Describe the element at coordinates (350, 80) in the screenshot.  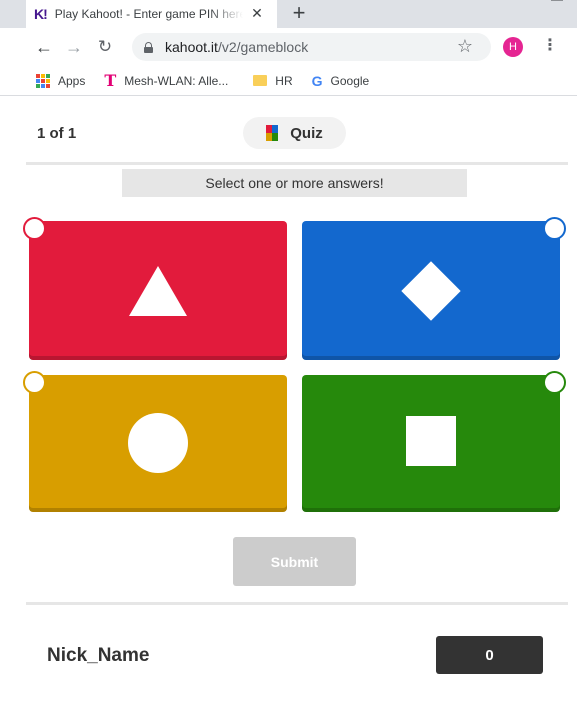
I see `bookmark-label: Google` at that location.